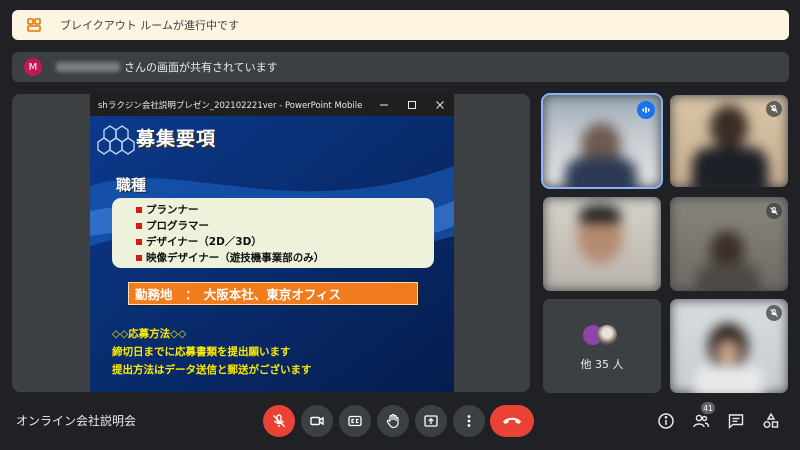 Image resolution: width=800 pixels, height=450 pixels. I want to click on more-vert-icon, so click(469, 421).